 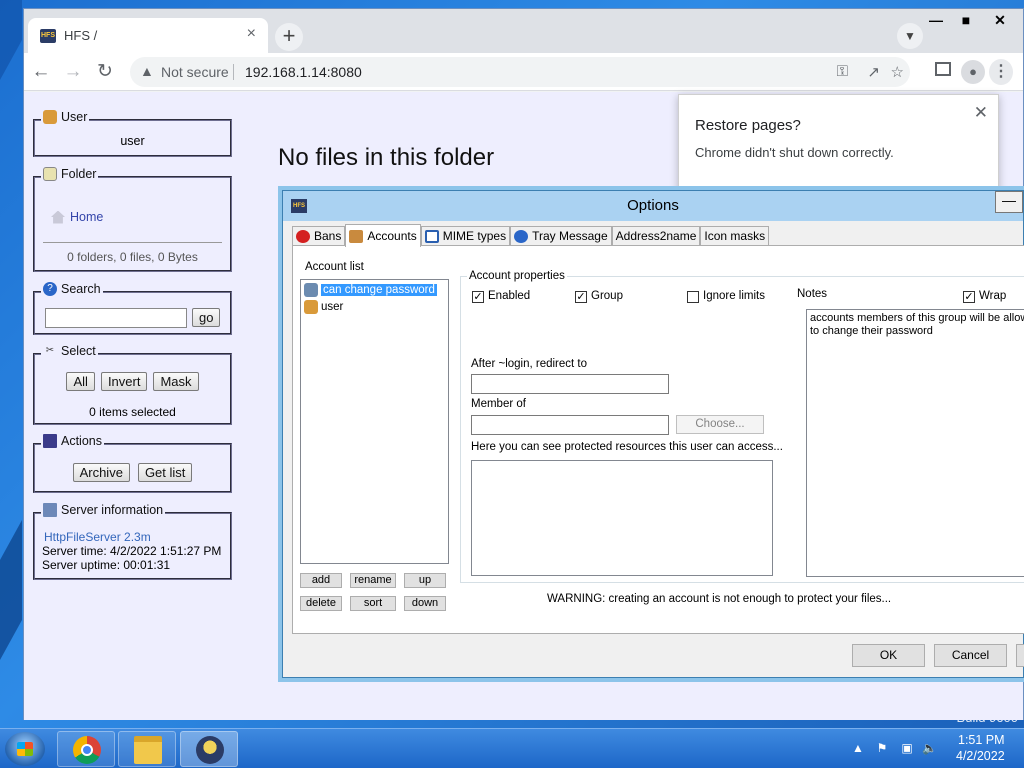 I want to click on new-tab-button: +, so click(x=289, y=37).